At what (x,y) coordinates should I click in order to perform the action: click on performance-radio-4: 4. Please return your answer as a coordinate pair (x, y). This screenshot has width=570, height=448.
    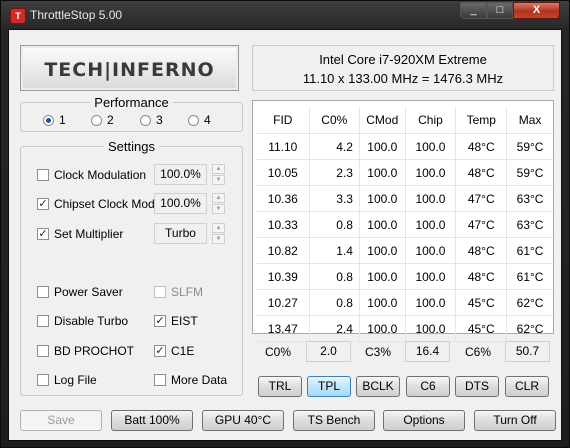
    Looking at the image, I should click on (199, 120).